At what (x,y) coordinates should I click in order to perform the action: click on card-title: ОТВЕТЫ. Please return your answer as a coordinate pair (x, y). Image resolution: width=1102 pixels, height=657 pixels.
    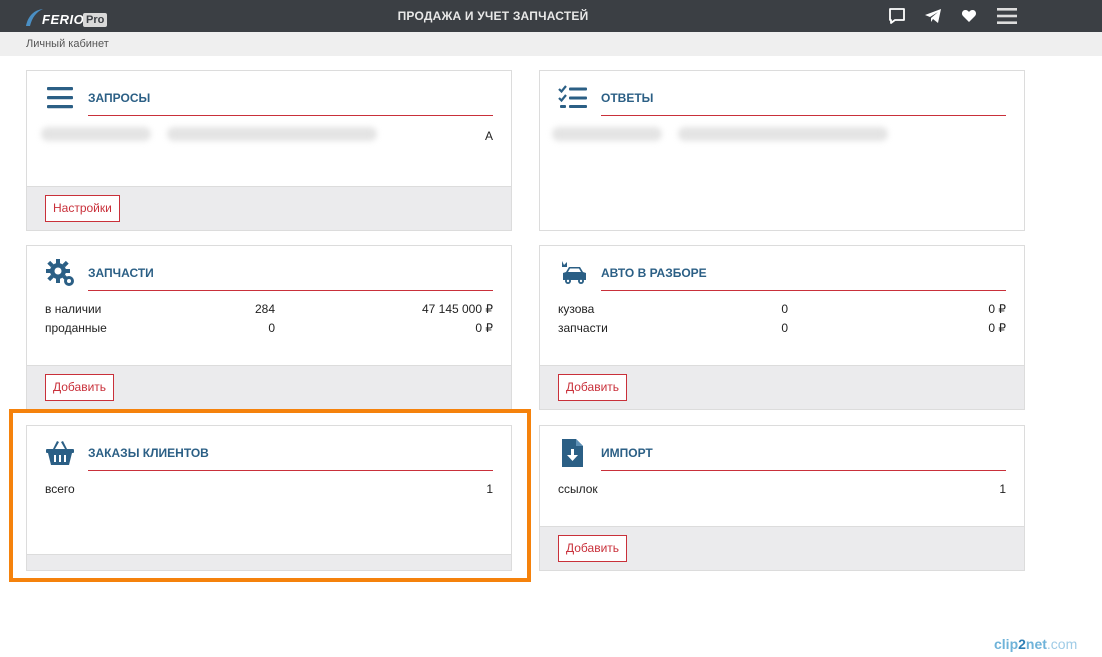
    Looking at the image, I should click on (627, 98).